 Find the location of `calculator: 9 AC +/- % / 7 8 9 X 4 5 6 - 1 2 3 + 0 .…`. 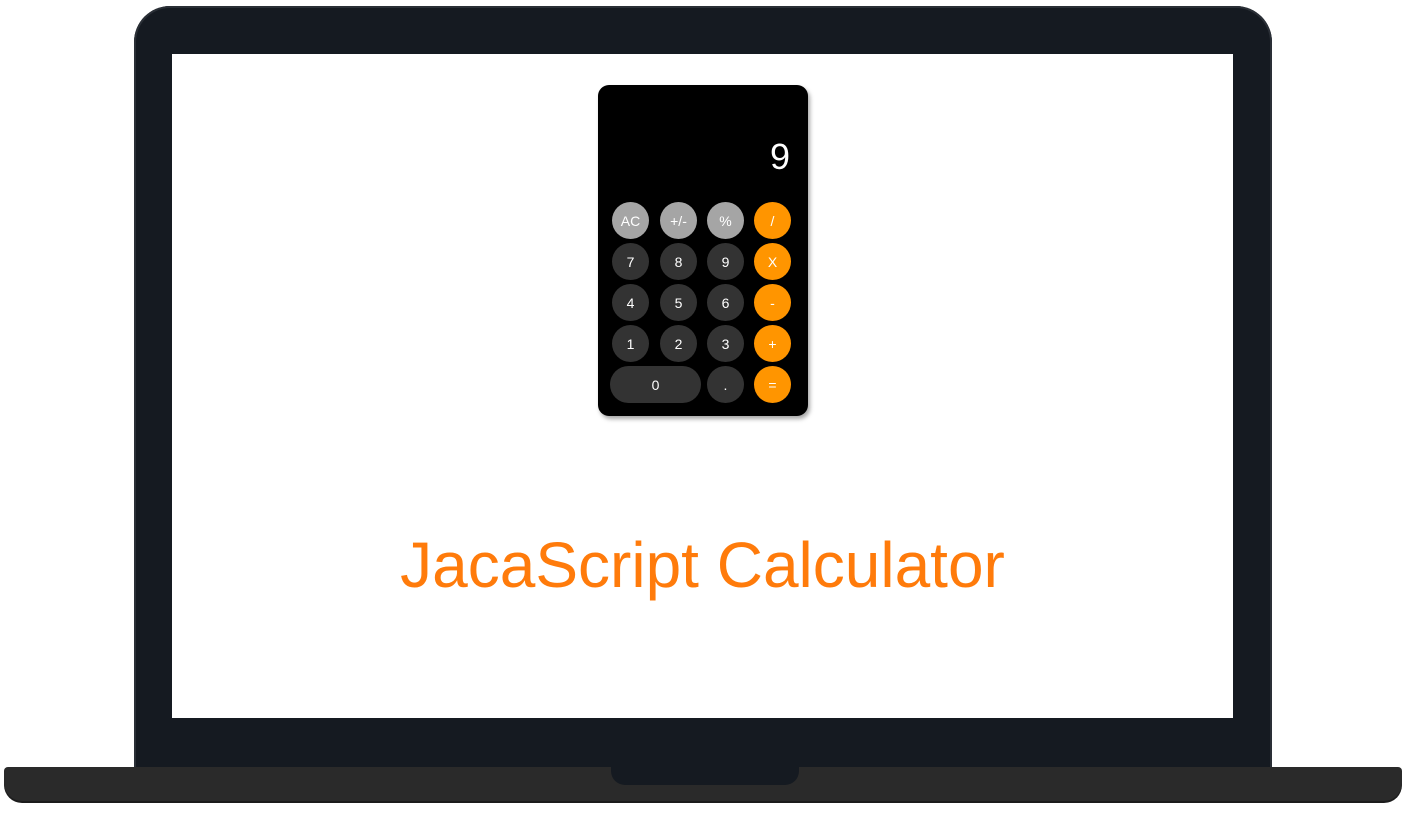

calculator: 9 AC +/- % / 7 8 9 X 4 5 6 - 1 2 3 + 0 .… is located at coordinates (703, 250).